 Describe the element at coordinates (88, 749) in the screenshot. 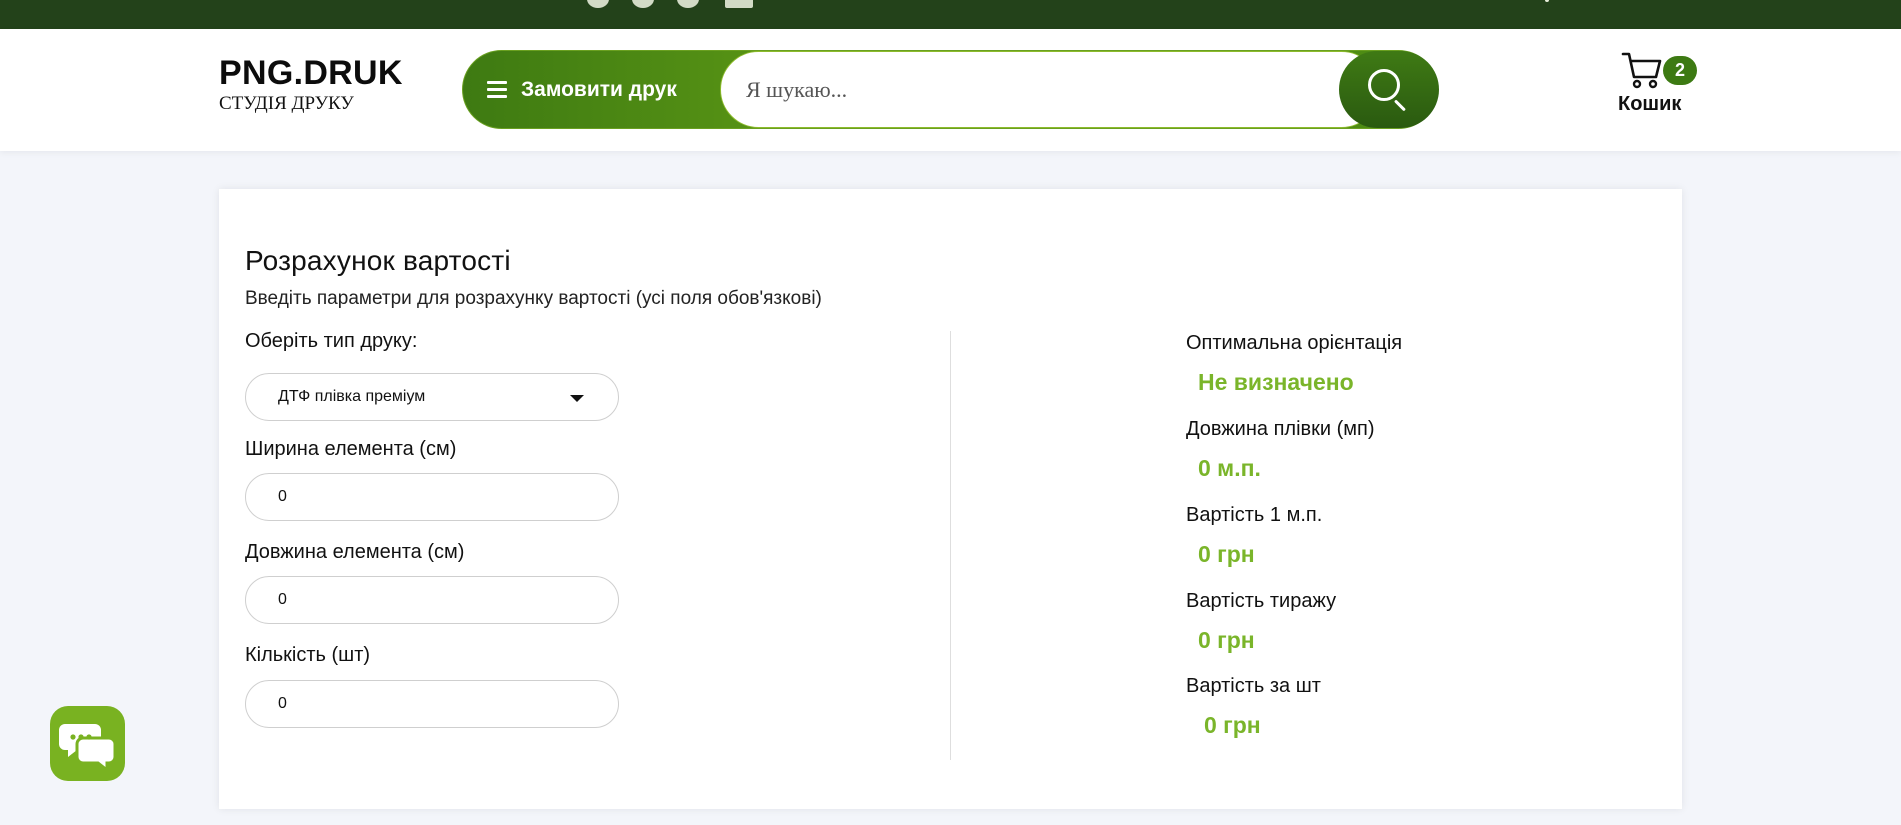

I see `chat-bubbles-icon` at that location.